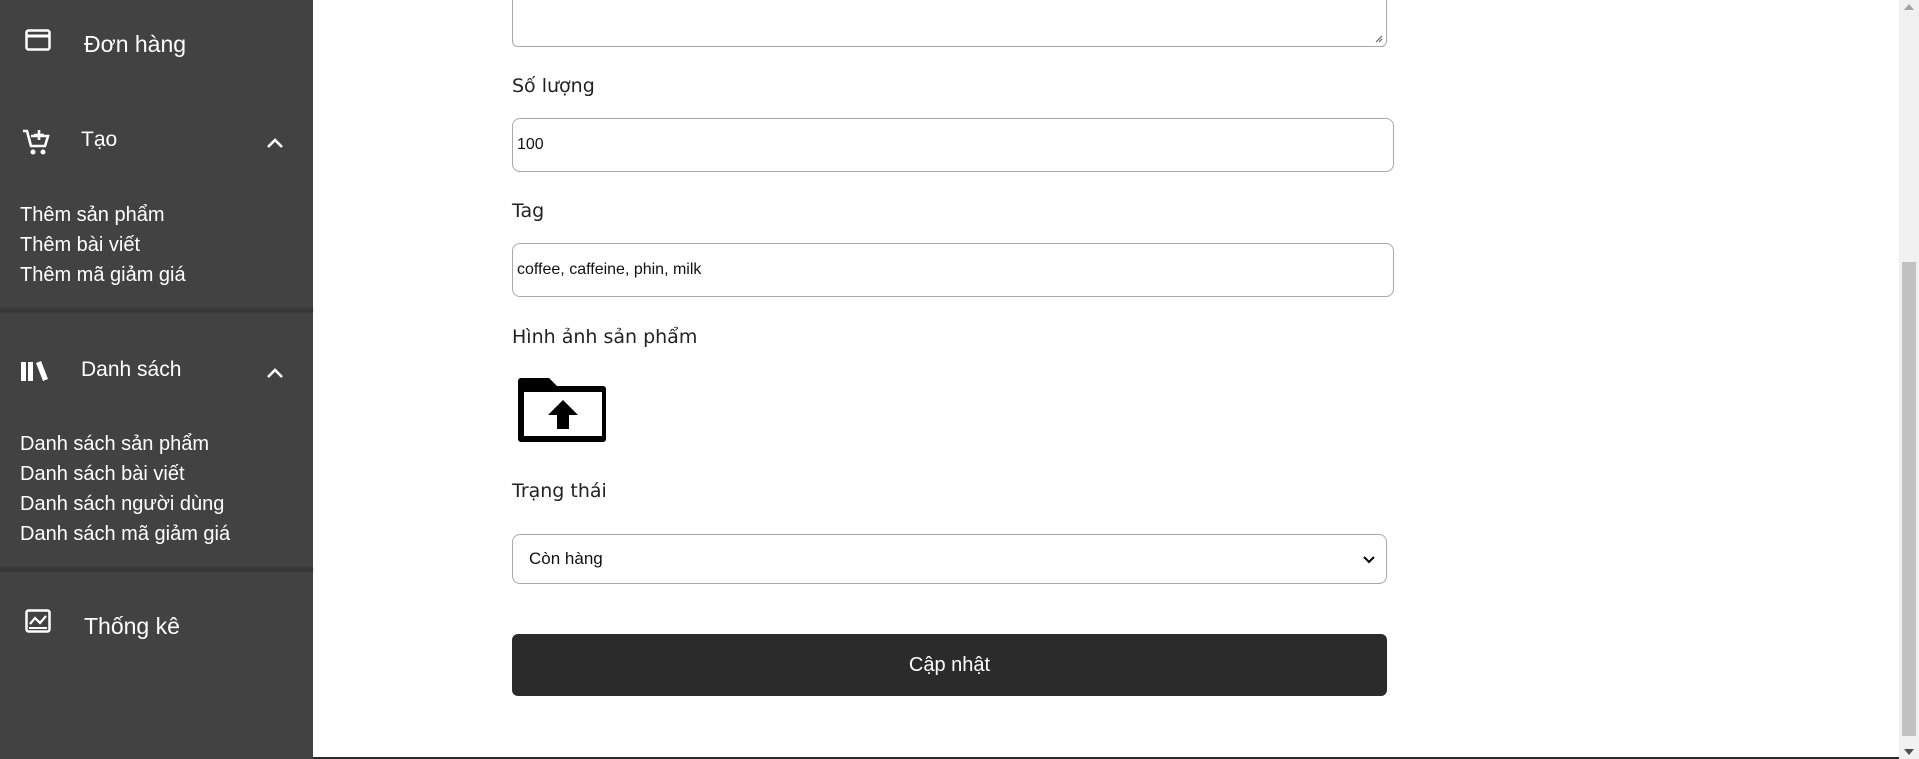  What do you see at coordinates (132, 626) in the screenshot?
I see `sidebar-item-label: Thống kê` at bounding box center [132, 626].